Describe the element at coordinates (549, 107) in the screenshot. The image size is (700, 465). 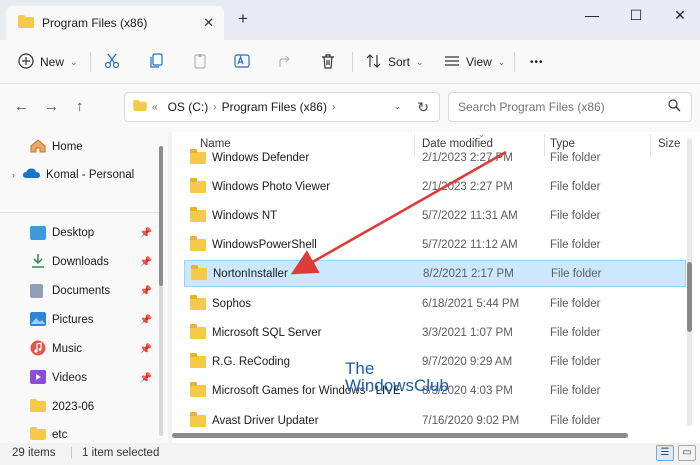
I see `search-input` at that location.